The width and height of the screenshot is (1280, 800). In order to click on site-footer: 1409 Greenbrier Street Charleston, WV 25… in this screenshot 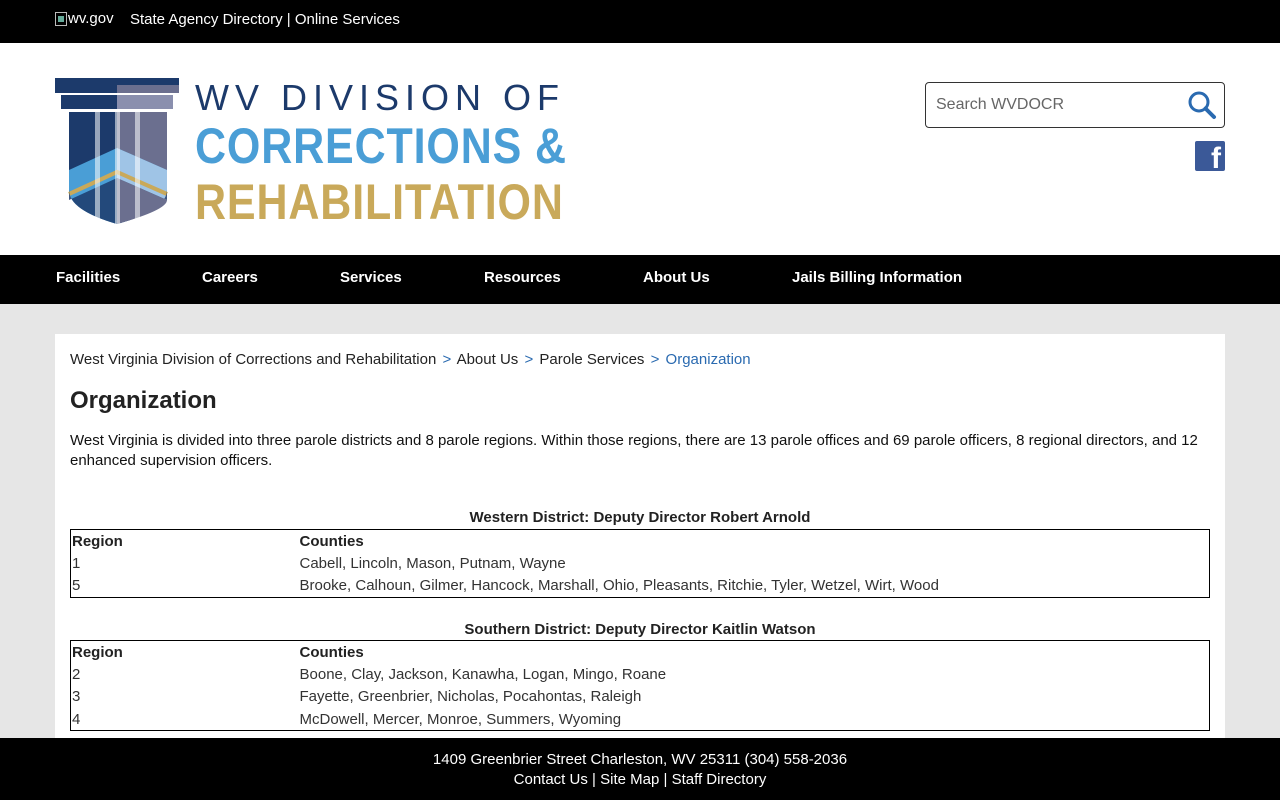, I will do `click(640, 769)`.